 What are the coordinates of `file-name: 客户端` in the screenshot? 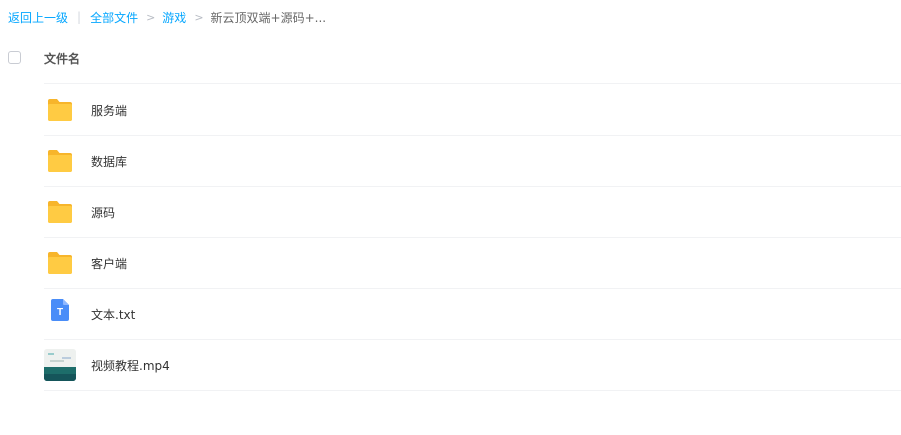 It's located at (109, 263).